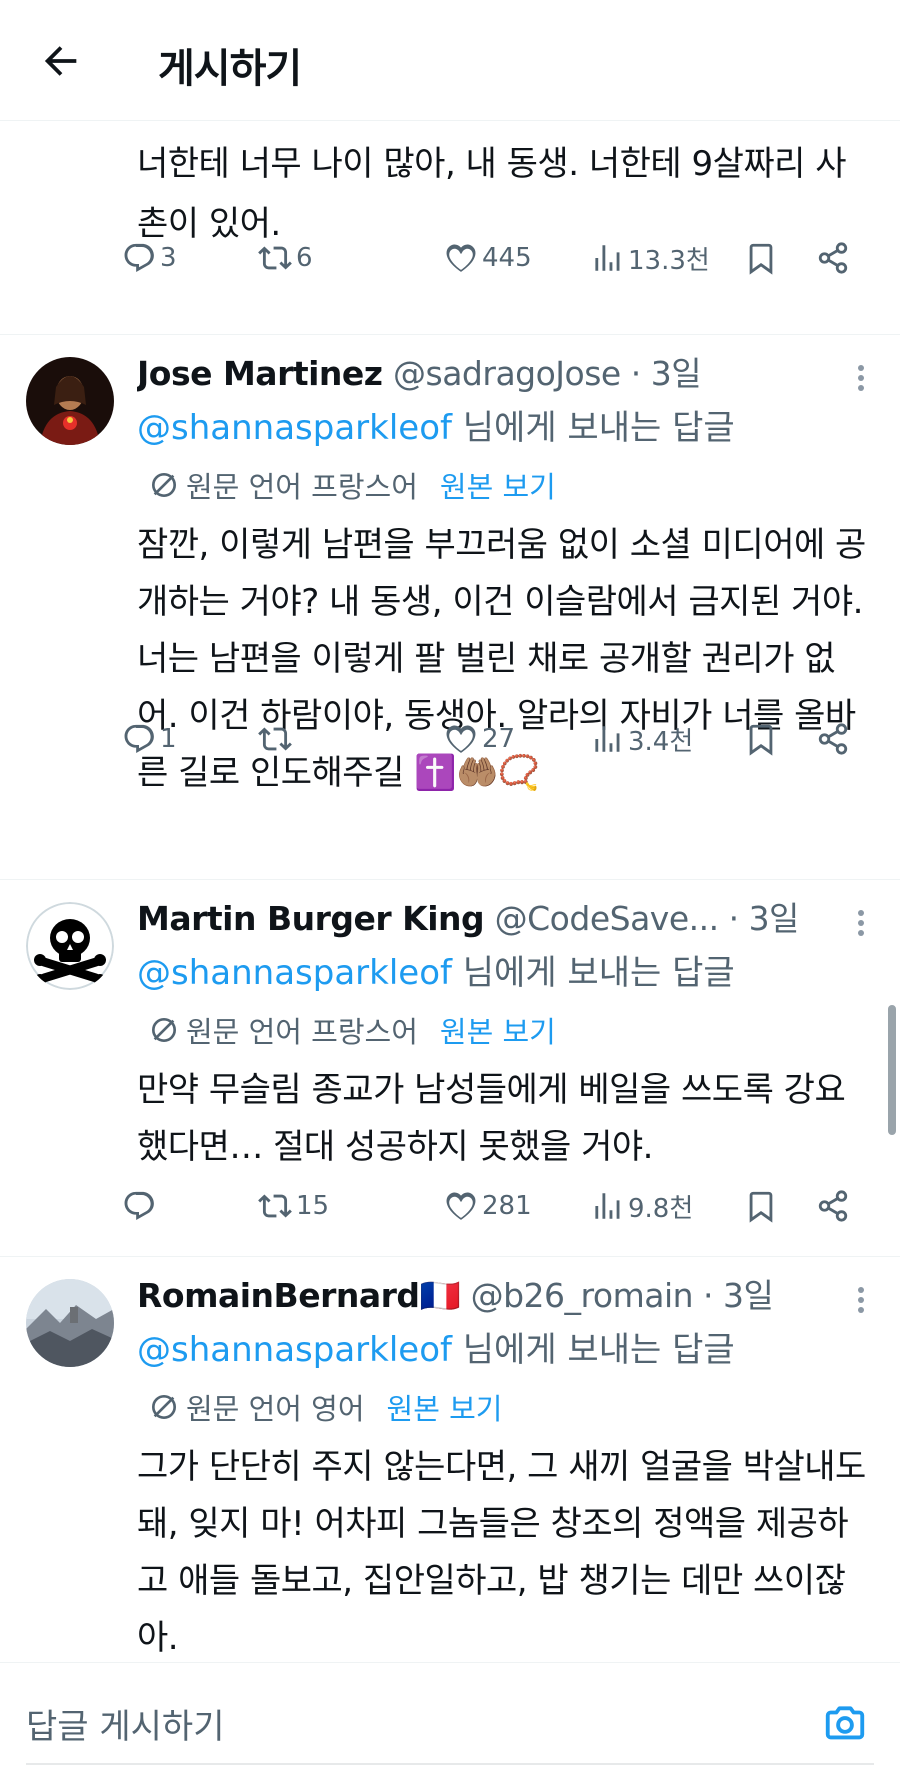 Image resolution: width=900 pixels, height=1779 pixels. I want to click on like-count: 445, so click(507, 258).